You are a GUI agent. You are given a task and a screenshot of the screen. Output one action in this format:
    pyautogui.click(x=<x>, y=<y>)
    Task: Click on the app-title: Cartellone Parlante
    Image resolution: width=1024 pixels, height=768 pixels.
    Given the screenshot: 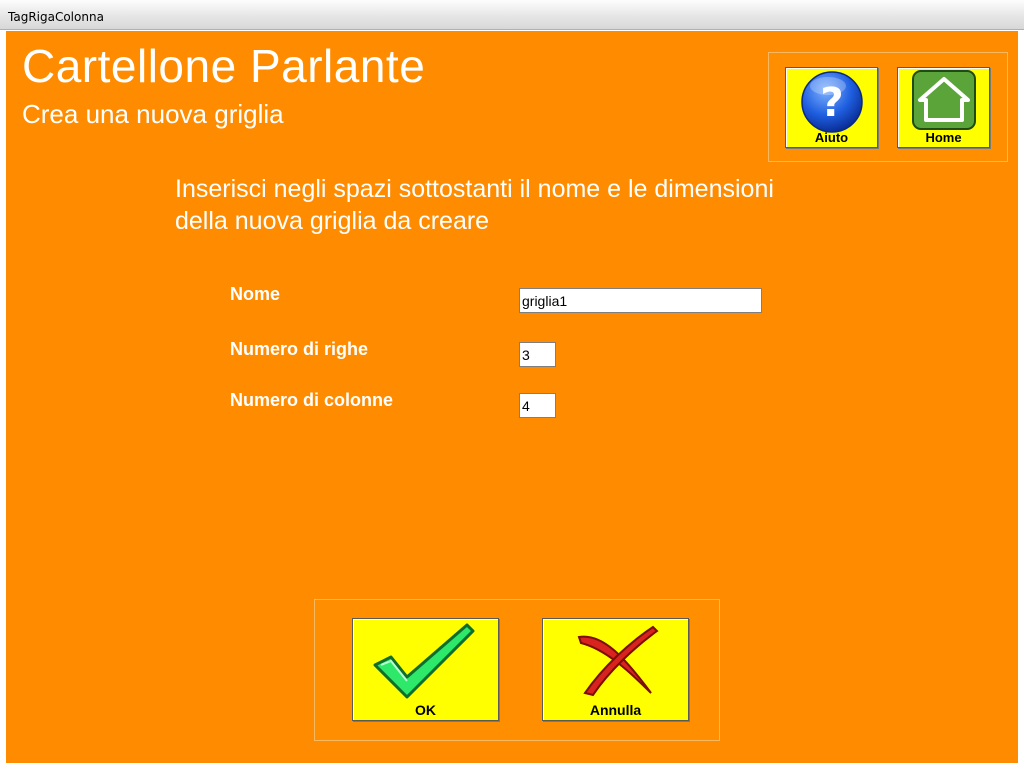 What is the action you would take?
    pyautogui.click(x=224, y=66)
    